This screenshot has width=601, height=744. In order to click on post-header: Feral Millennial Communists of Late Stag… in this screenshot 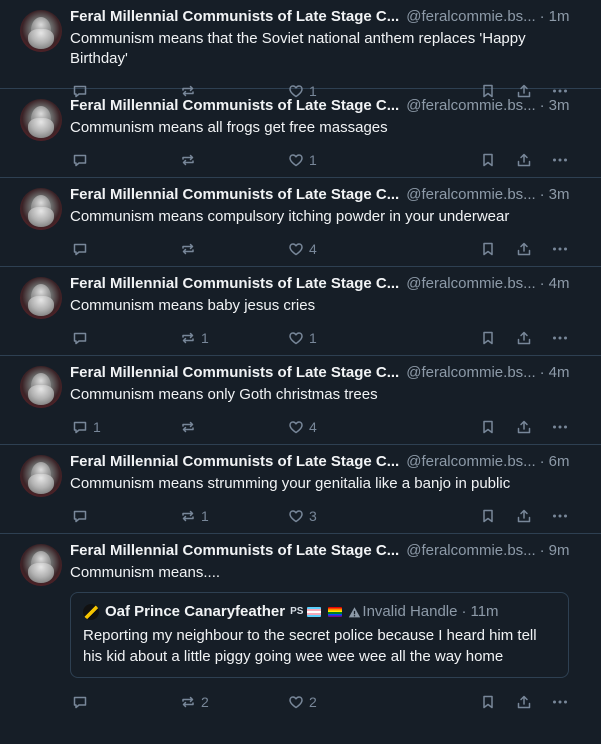, I will do `click(327, 463)`.